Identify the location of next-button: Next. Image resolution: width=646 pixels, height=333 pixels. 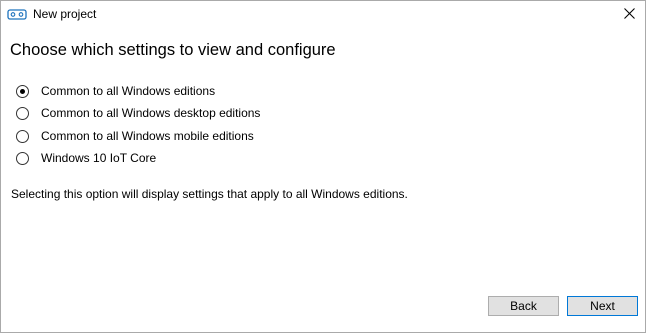
(602, 306).